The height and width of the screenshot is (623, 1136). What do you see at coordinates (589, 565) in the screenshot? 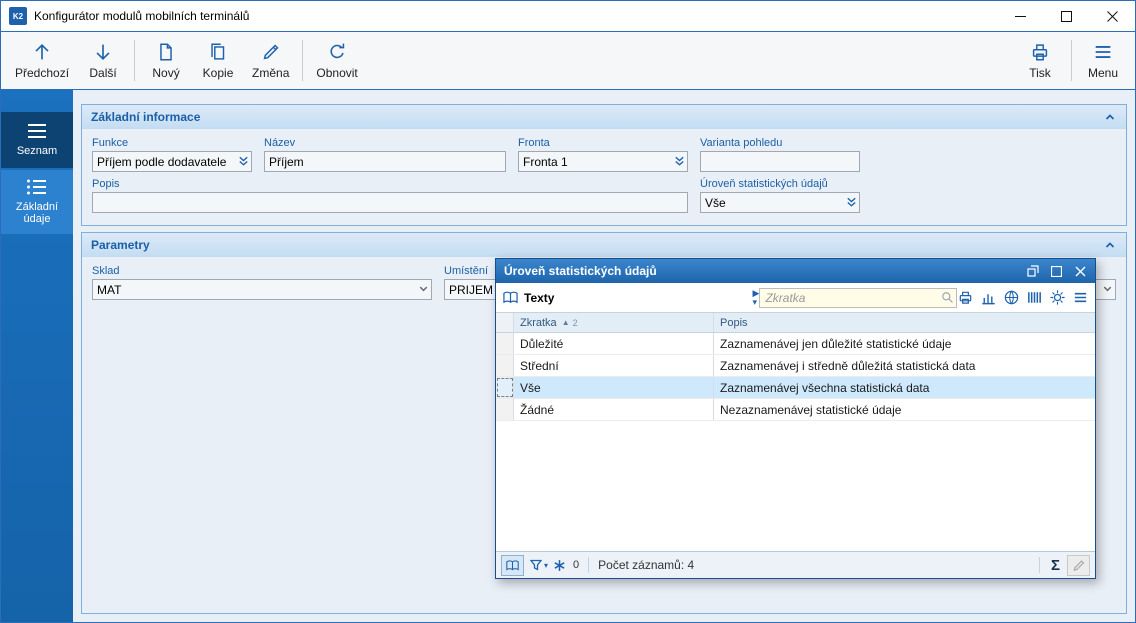
I see `statusbar-separator` at bounding box center [589, 565].